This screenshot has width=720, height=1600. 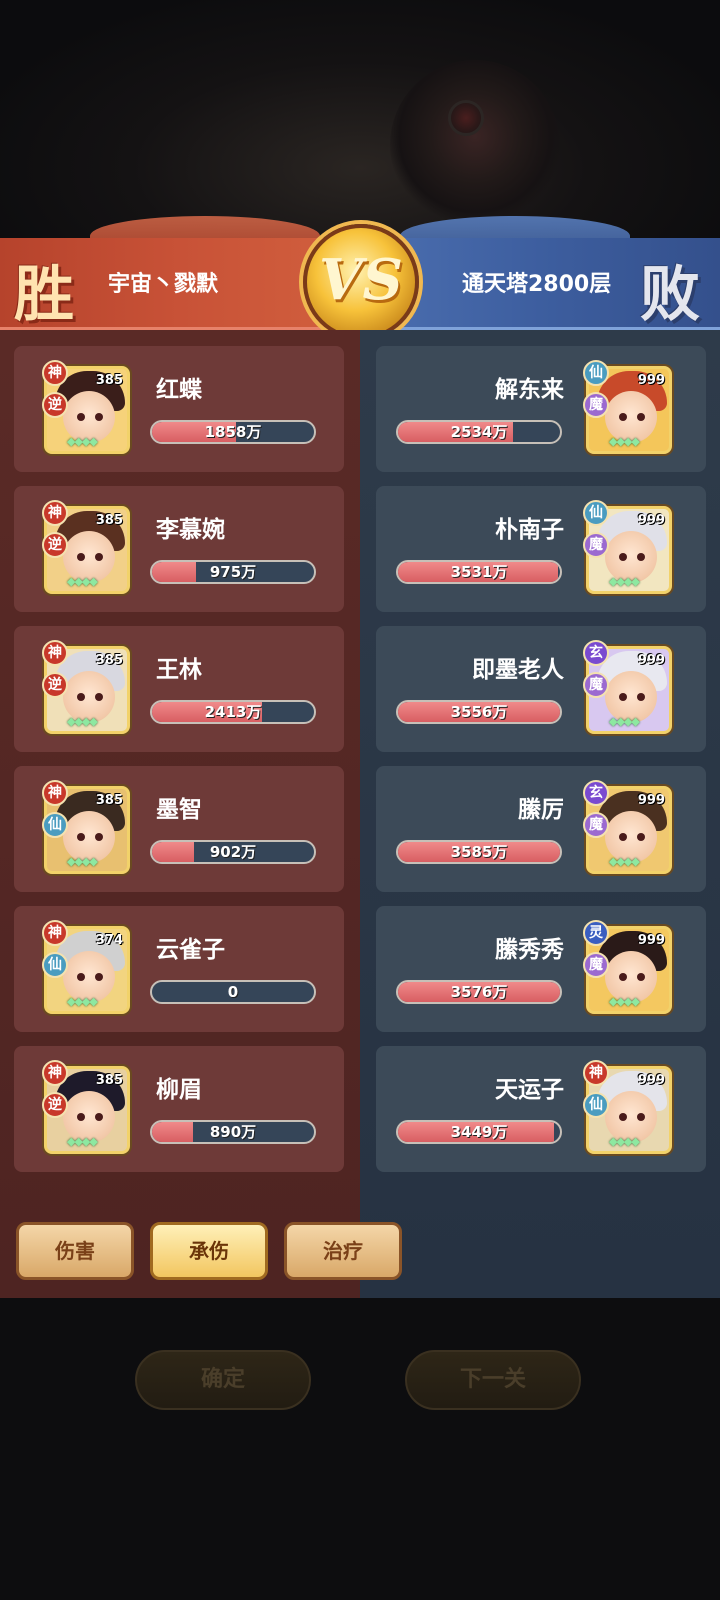 What do you see at coordinates (670, 295) in the screenshot?
I see `lose-label: 败` at bounding box center [670, 295].